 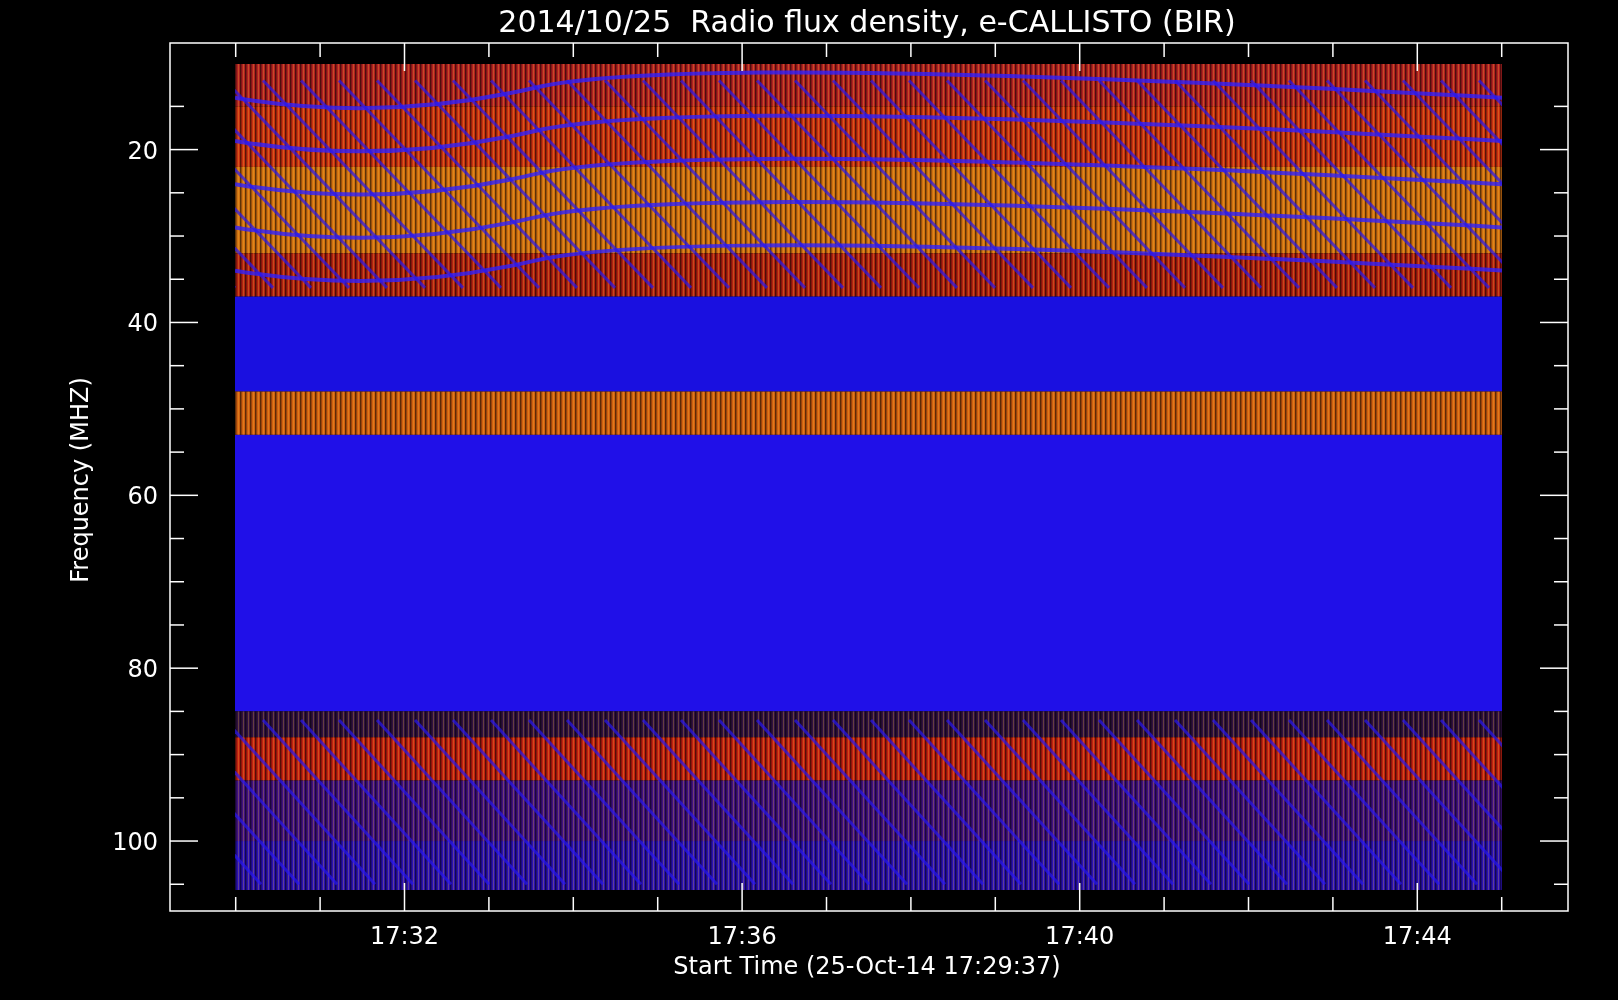 I want to click on x-tick-label: 17:40, so click(x=1080, y=936).